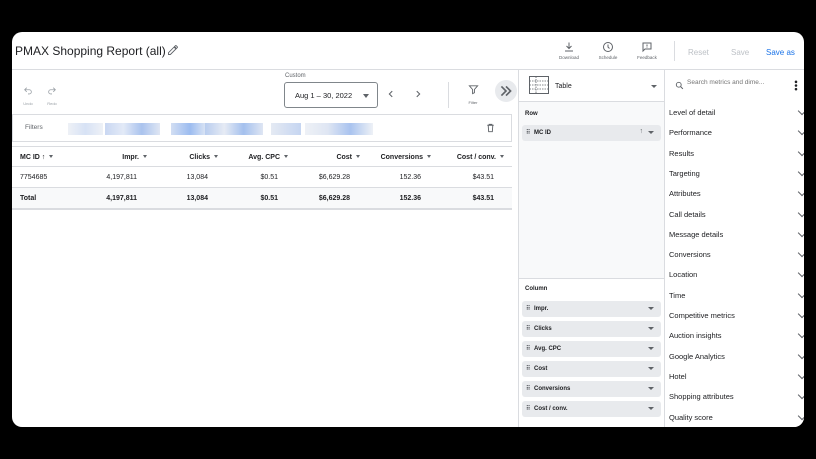  Describe the element at coordinates (734, 276) in the screenshot. I see `metric-category-item: Location` at that location.